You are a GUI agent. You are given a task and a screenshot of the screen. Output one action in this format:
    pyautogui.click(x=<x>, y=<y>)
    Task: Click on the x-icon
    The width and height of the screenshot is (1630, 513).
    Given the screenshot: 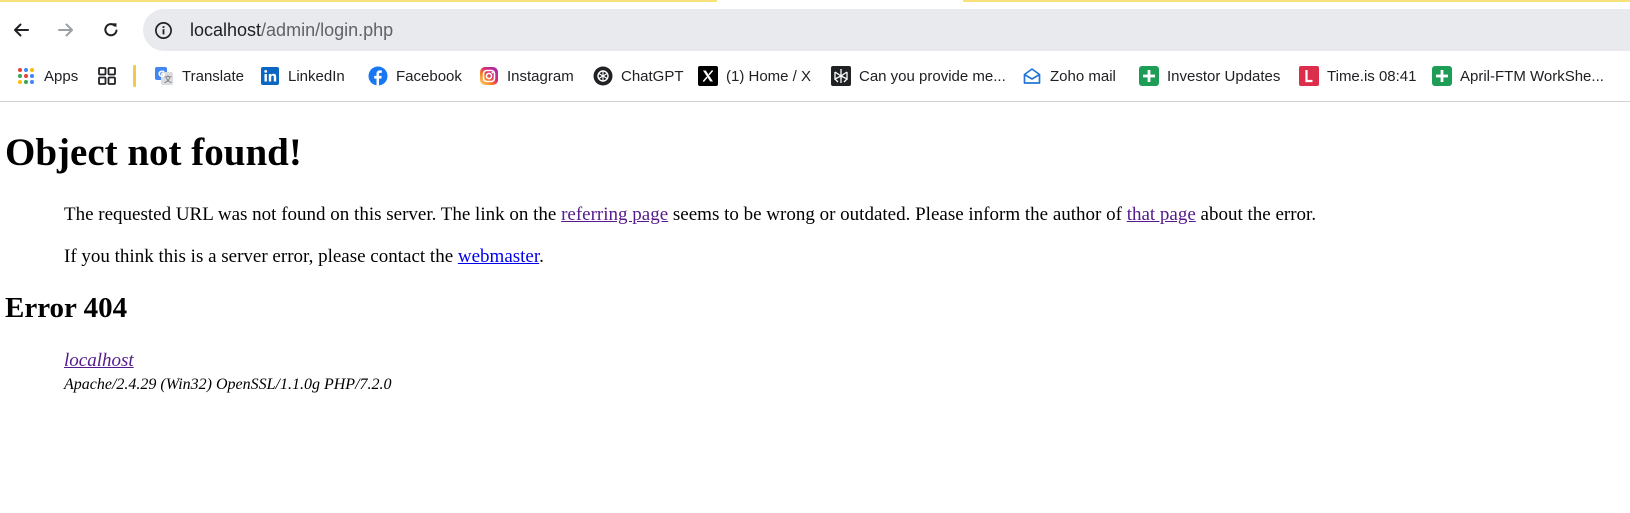 What is the action you would take?
    pyautogui.click(x=708, y=76)
    